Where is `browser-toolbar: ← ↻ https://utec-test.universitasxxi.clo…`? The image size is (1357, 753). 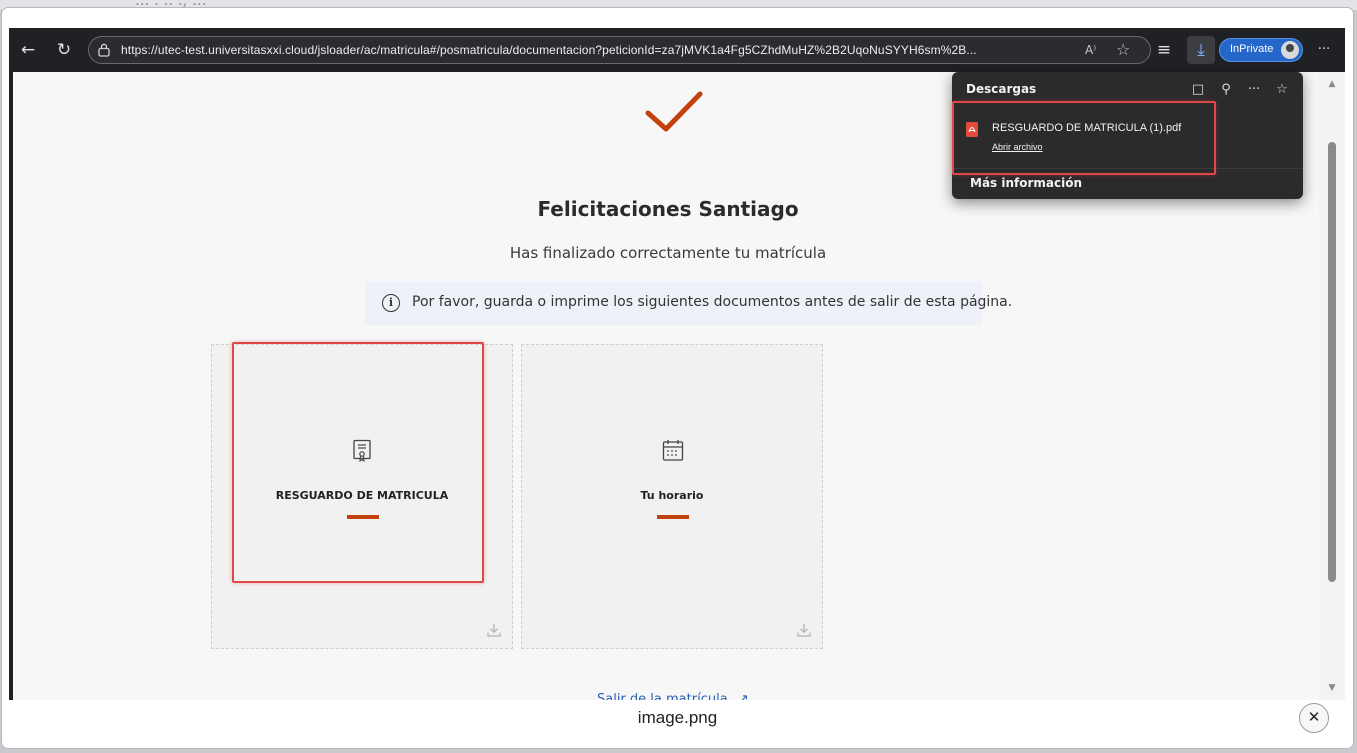 browser-toolbar: ← ↻ https://utec-test.universitasxxi.clo… is located at coordinates (677, 50).